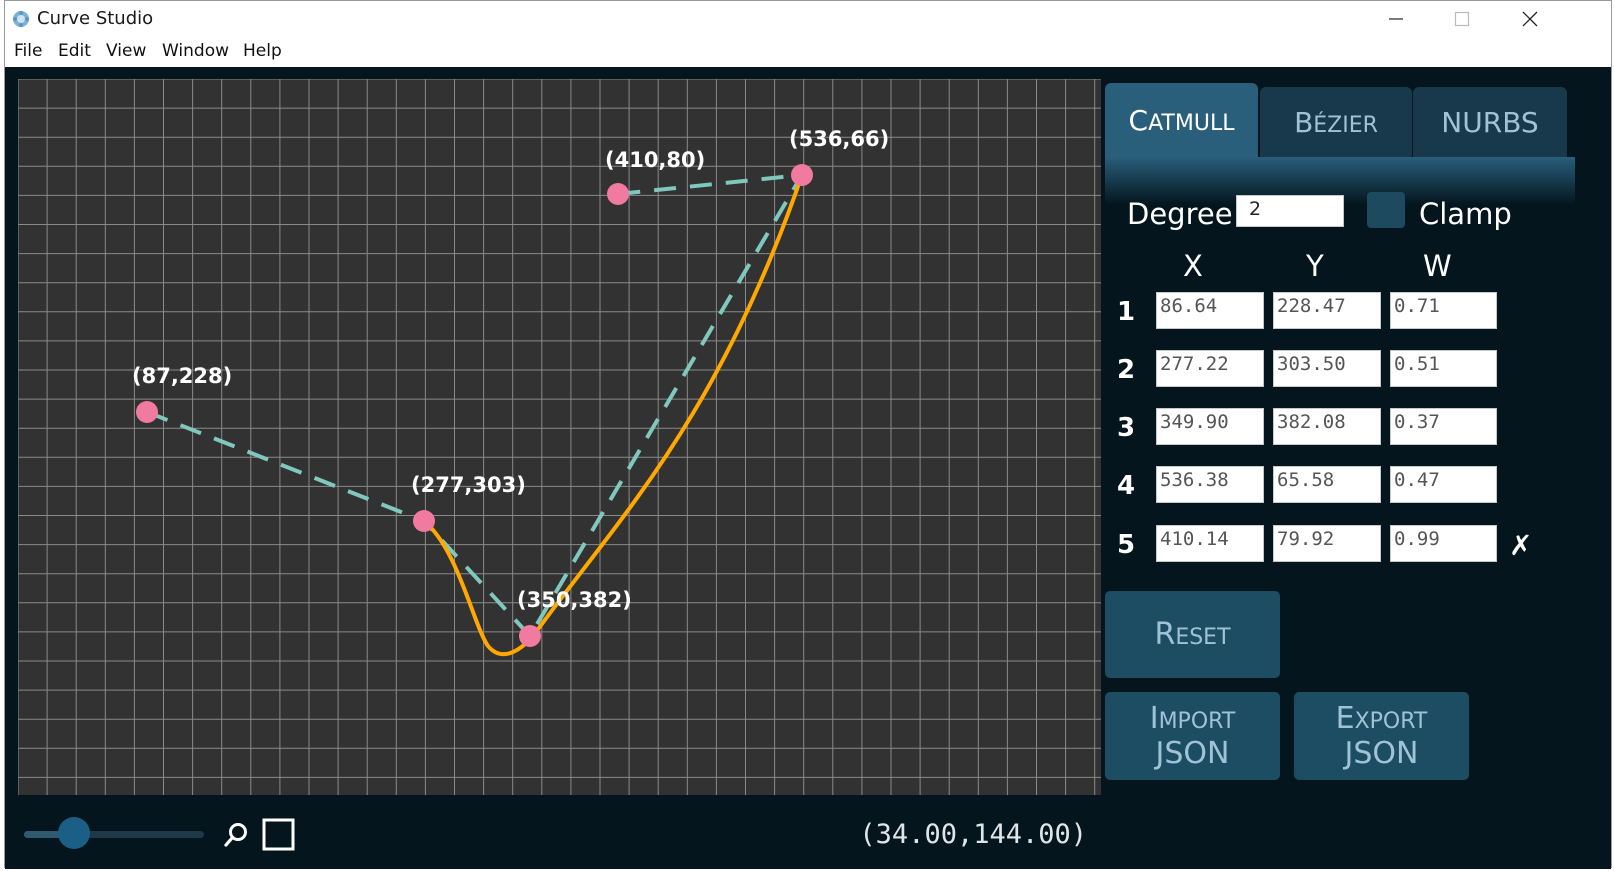  I want to click on w-input: 0.71, so click(1443, 310).